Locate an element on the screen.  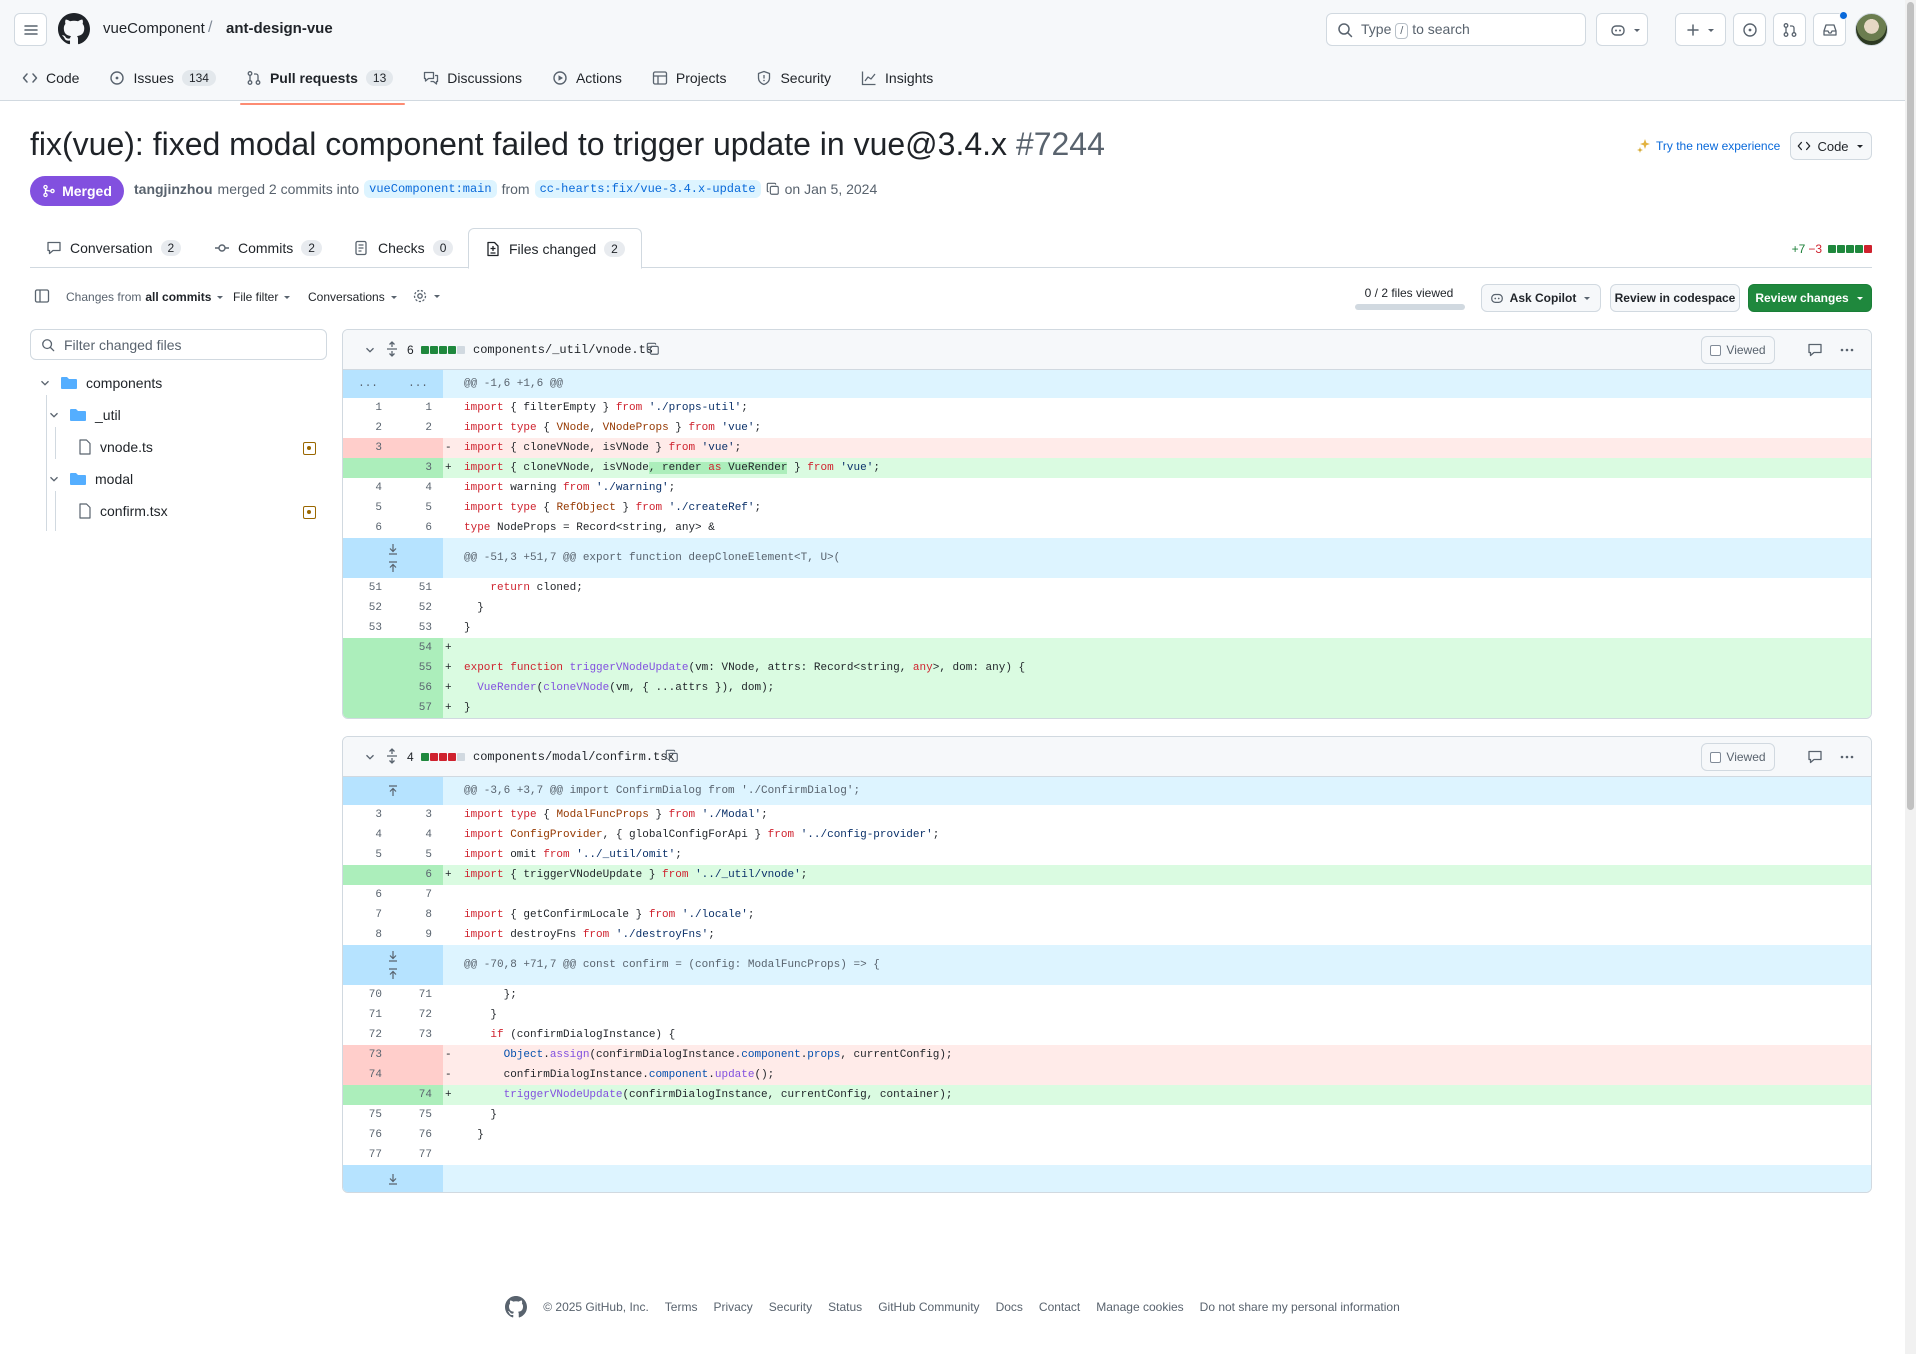
tab-insights: Insights is located at coordinates (902, 78).